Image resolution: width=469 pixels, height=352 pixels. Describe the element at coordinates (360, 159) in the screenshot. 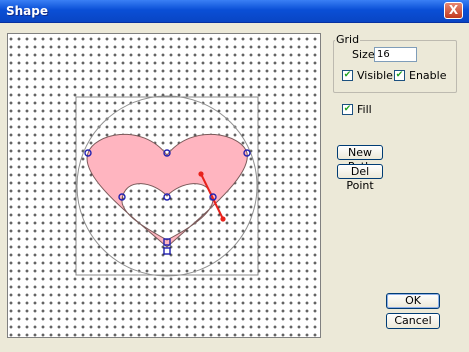

I see `new-path-button: New Path` at that location.